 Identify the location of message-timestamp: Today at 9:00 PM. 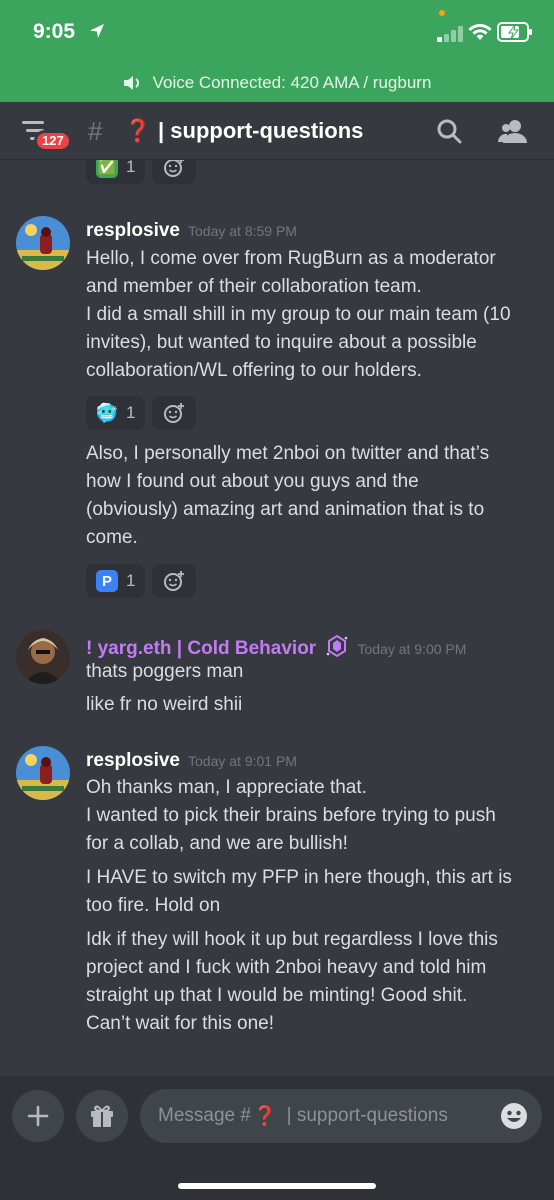
(412, 649).